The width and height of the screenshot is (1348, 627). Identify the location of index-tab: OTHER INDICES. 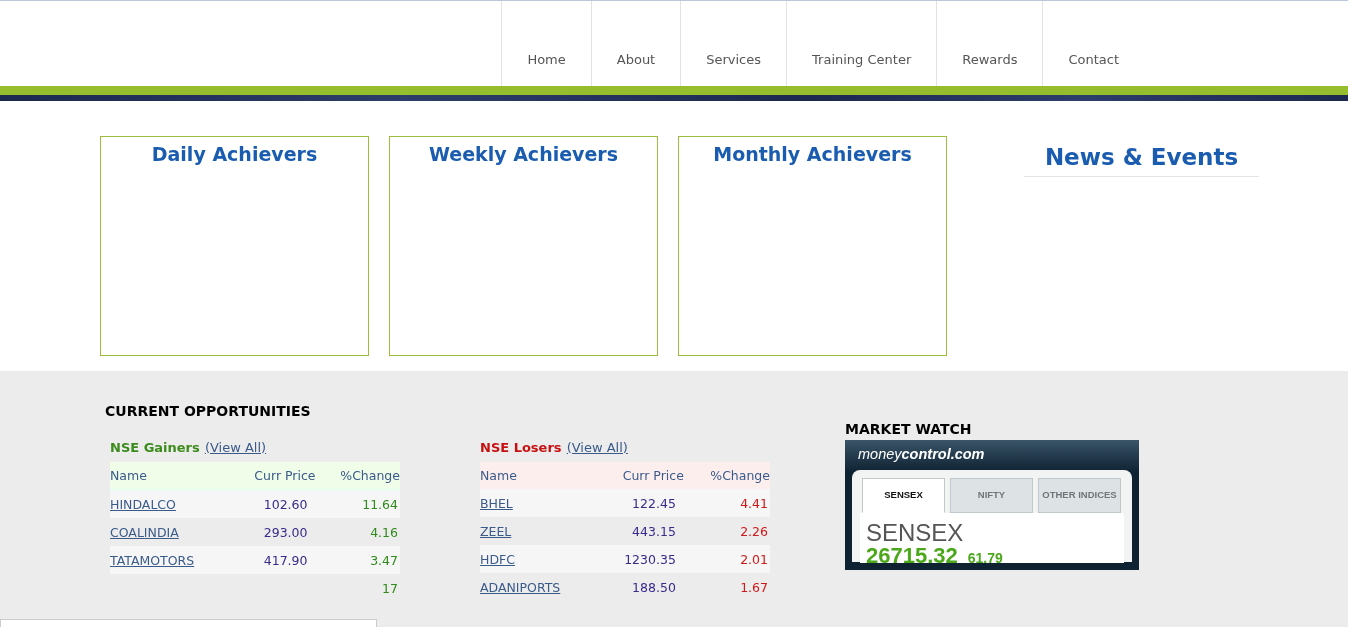
(1079, 495).